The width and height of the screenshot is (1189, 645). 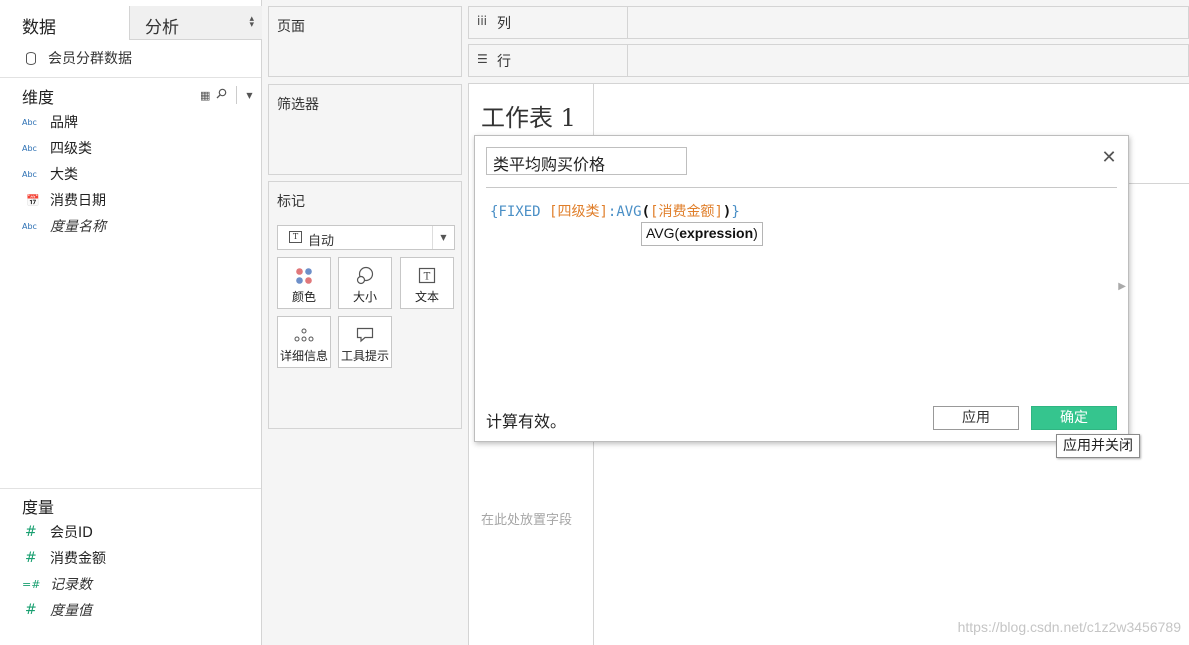 I want to click on signature-function: AVG(, so click(x=663, y=233).